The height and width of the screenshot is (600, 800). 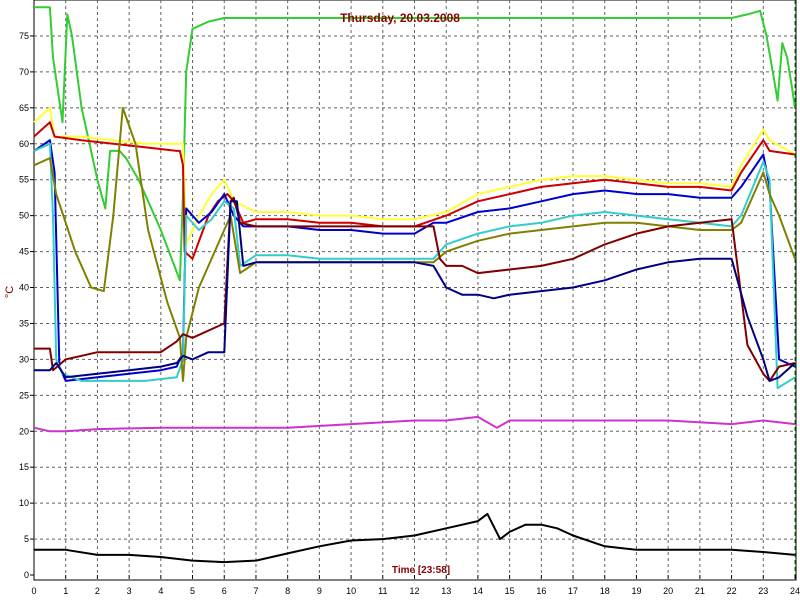 I want to click on x-tick-label: 5, so click(x=192, y=591).